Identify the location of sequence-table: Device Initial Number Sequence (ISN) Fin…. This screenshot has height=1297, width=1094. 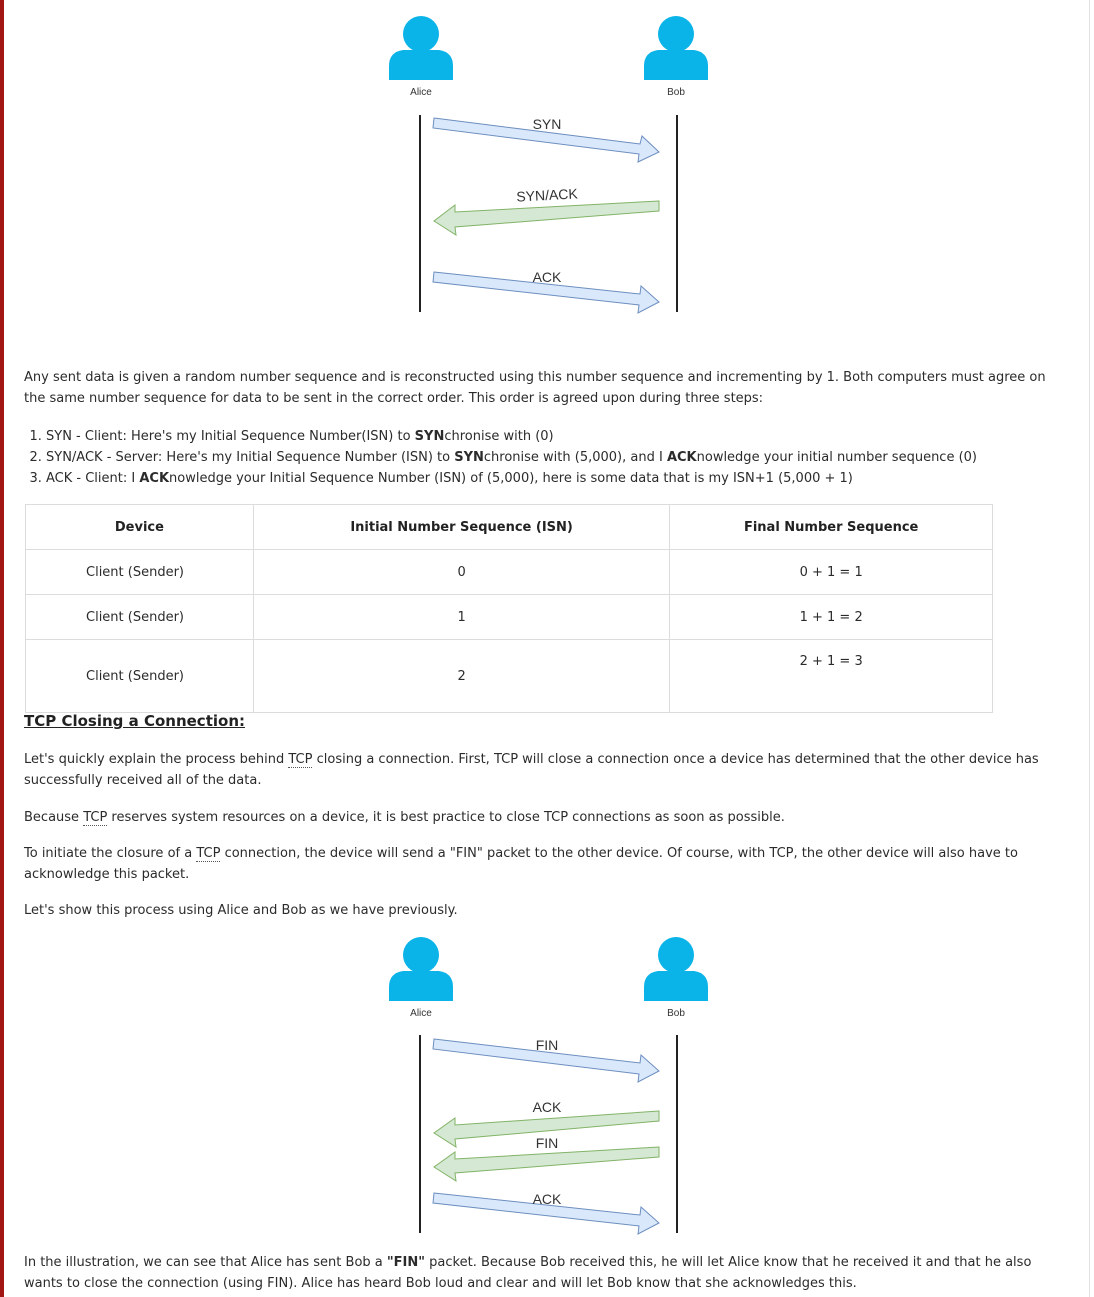
(509, 608).